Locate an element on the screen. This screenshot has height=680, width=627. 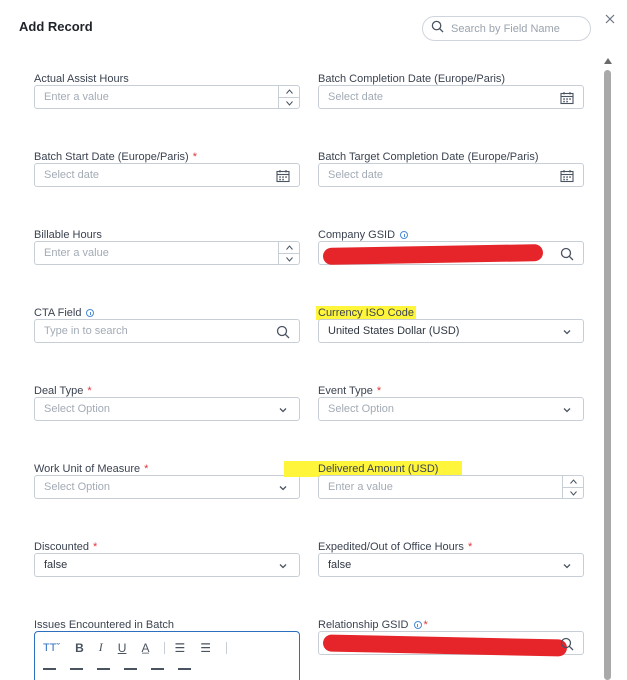
bold-icon: B is located at coordinates (79, 648).